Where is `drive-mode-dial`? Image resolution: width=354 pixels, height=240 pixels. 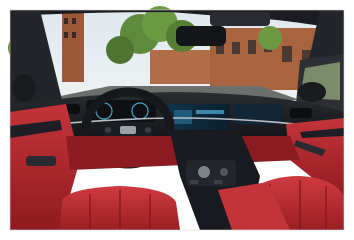
drive-mode-dial is located at coordinates (224, 172).